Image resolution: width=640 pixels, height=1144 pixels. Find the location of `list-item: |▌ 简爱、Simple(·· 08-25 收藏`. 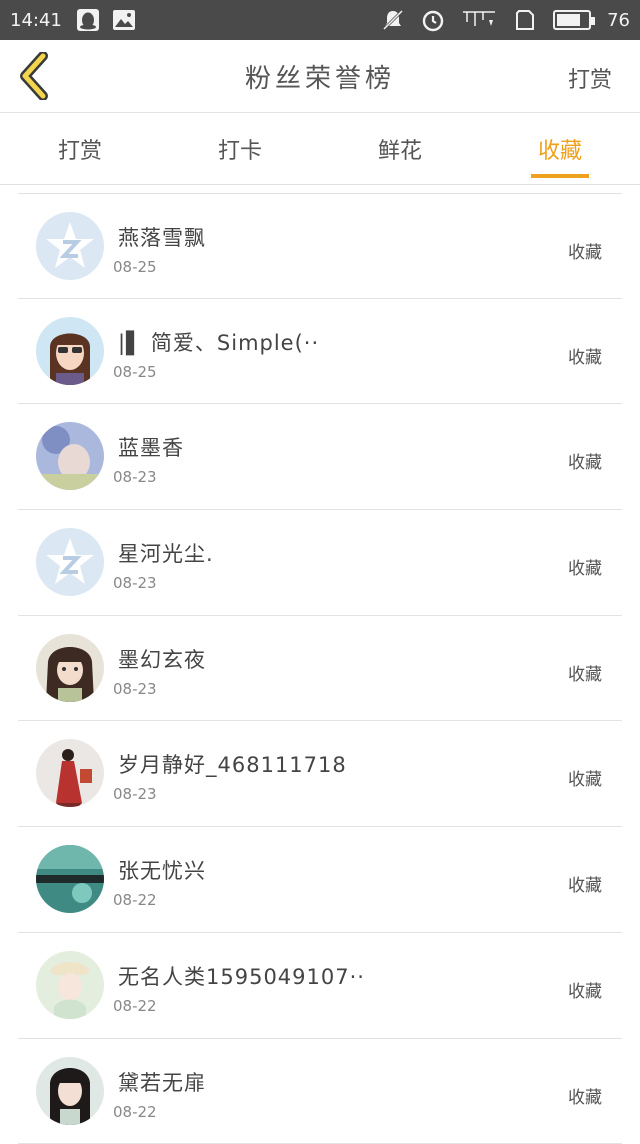

list-item: |▌ 简爱、Simple(·· 08-25 收藏 is located at coordinates (320, 352).